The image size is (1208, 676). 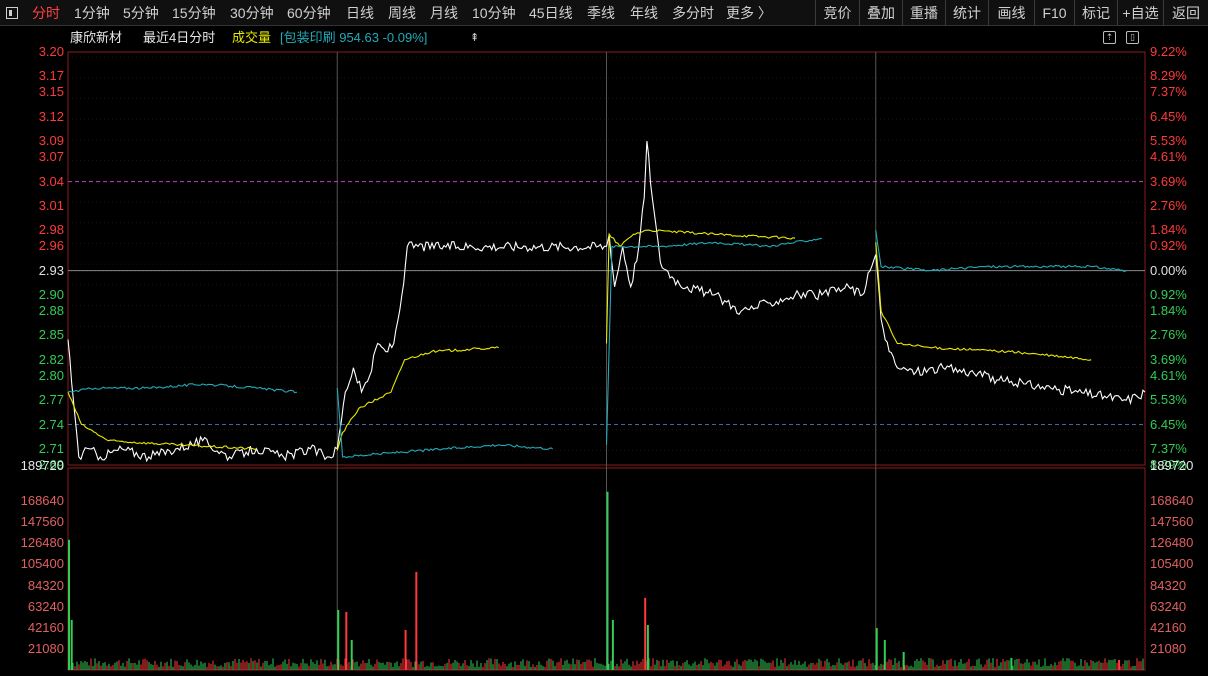 I want to click on volume-tick-label-right: 126480, so click(x=1172, y=543).